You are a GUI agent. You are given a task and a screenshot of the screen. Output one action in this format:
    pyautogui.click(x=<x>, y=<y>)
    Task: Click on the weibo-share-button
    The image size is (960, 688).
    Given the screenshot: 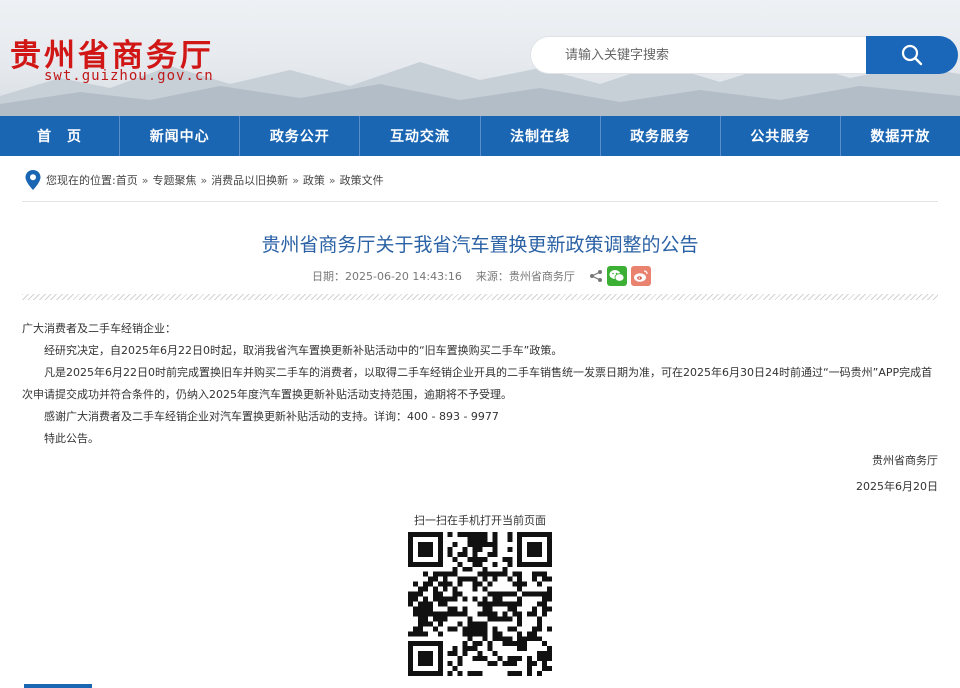 What is the action you would take?
    pyautogui.click(x=640, y=276)
    